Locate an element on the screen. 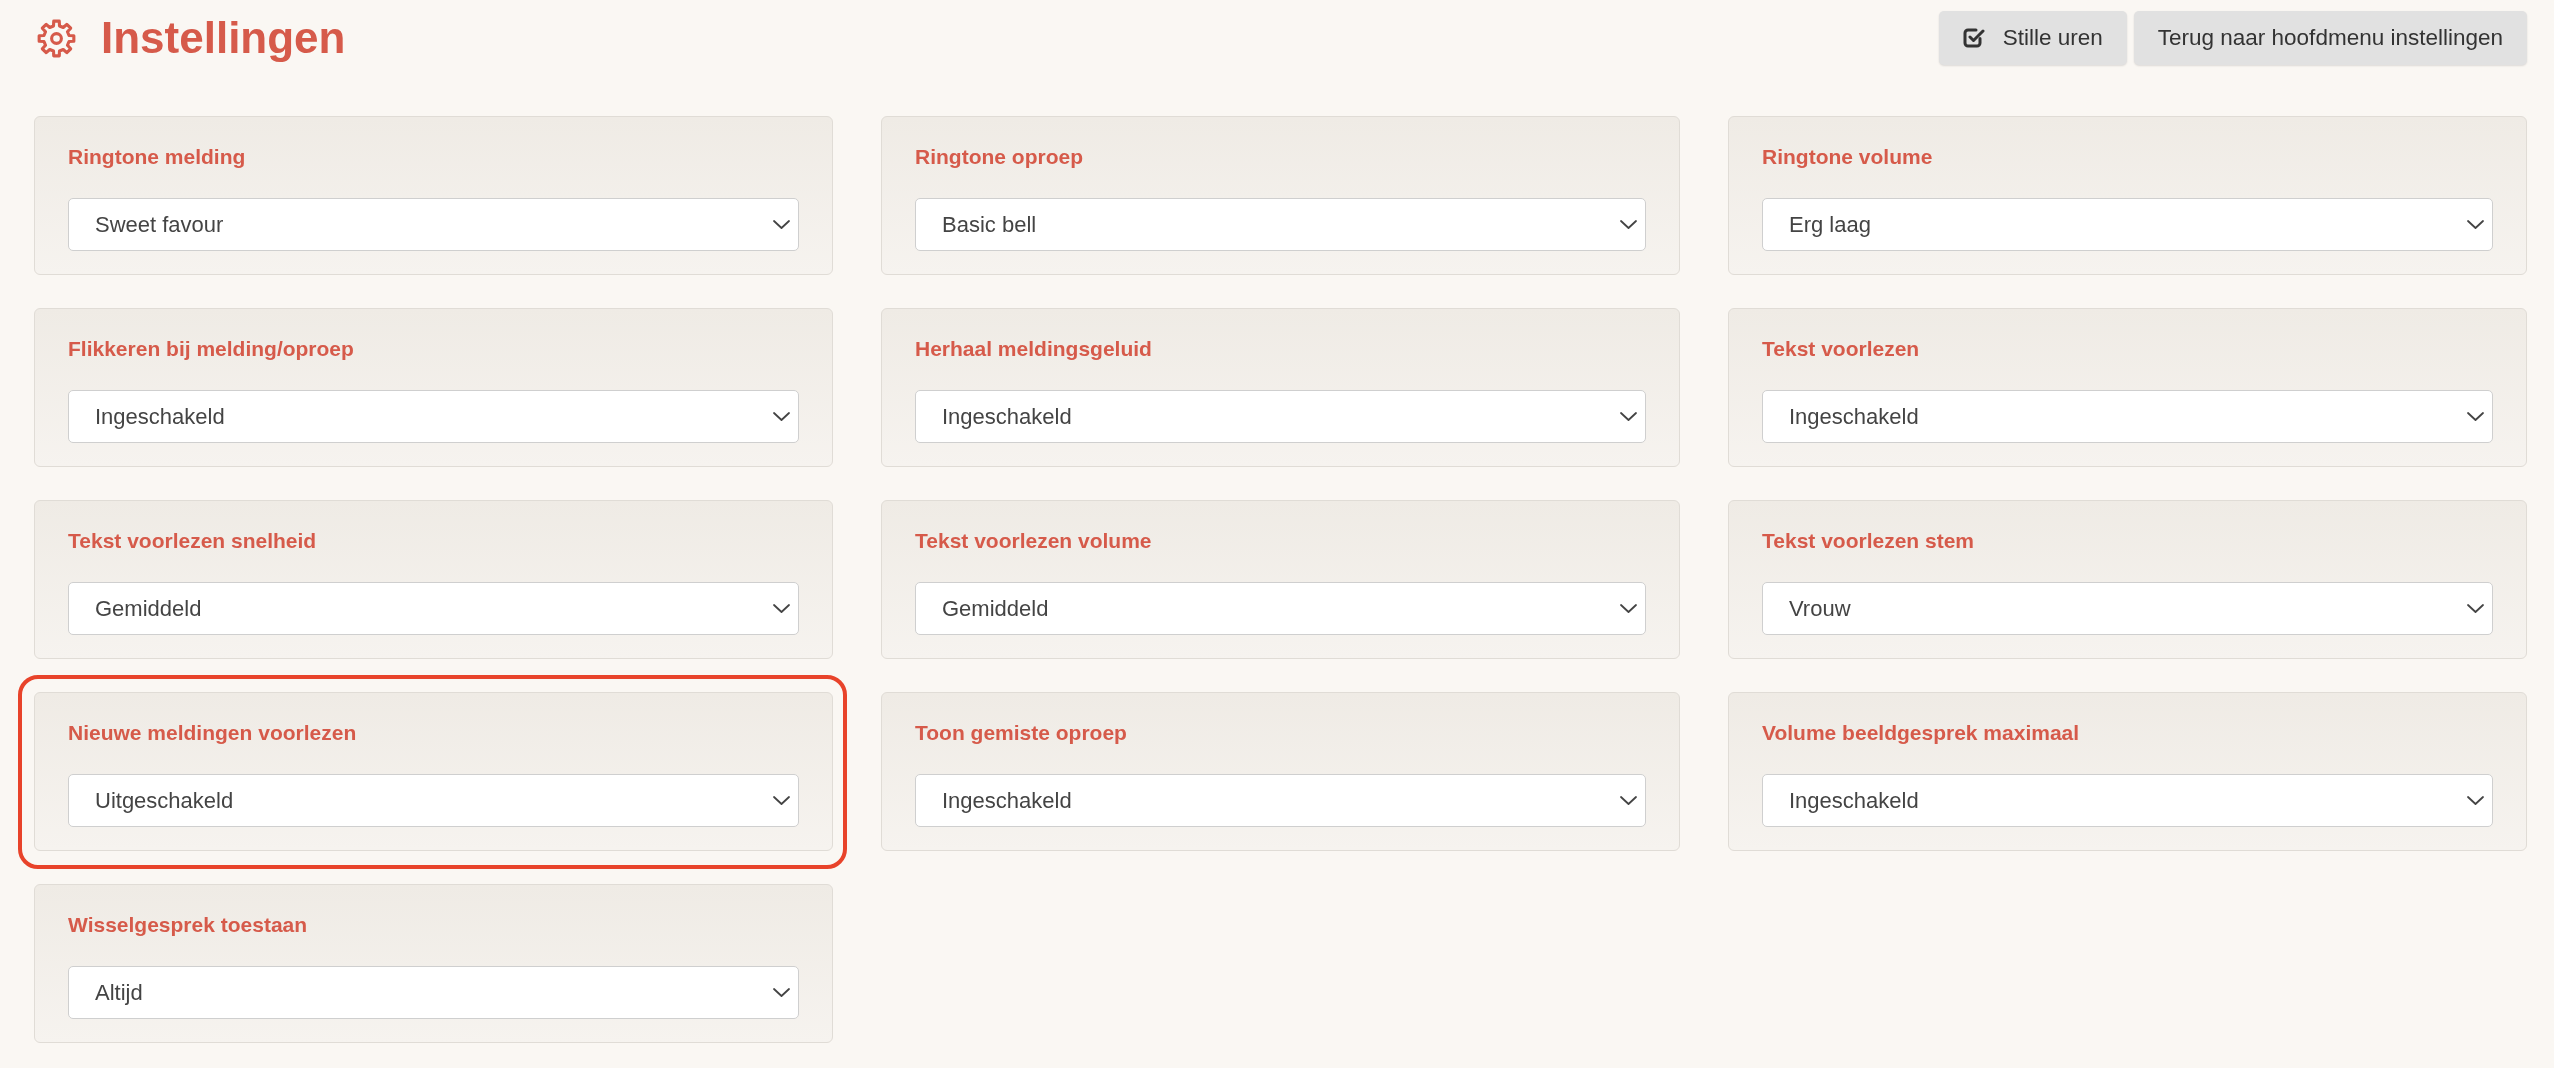 The height and width of the screenshot is (1068, 2554). dropdown: Sweet favour is located at coordinates (433, 224).